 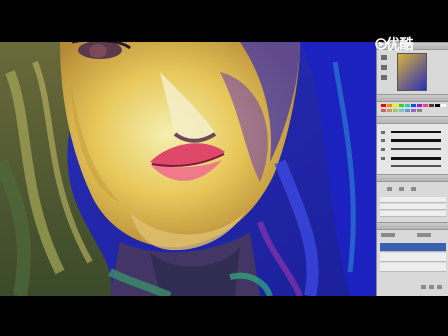 What do you see at coordinates (413, 247) in the screenshot?
I see `layer-row-selected` at bounding box center [413, 247].